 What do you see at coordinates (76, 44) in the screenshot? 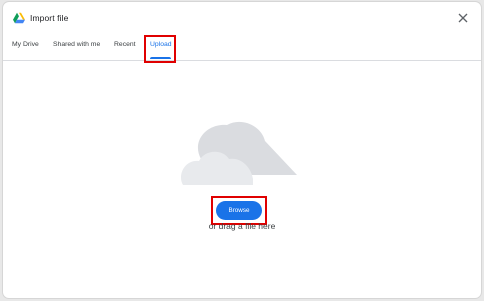
I see `tab-shared-with-me: Shared with me` at bounding box center [76, 44].